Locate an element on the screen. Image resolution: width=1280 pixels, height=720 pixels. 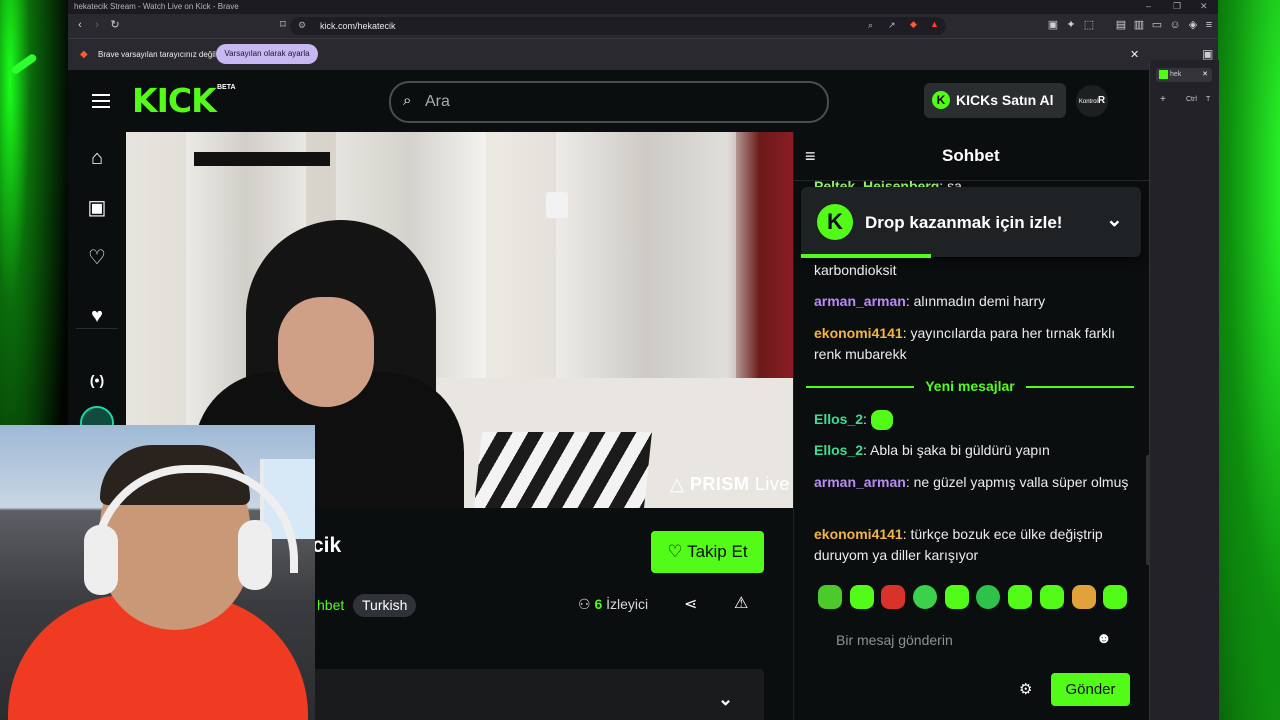
user-avatar: KontrolR is located at coordinates (1092, 101).